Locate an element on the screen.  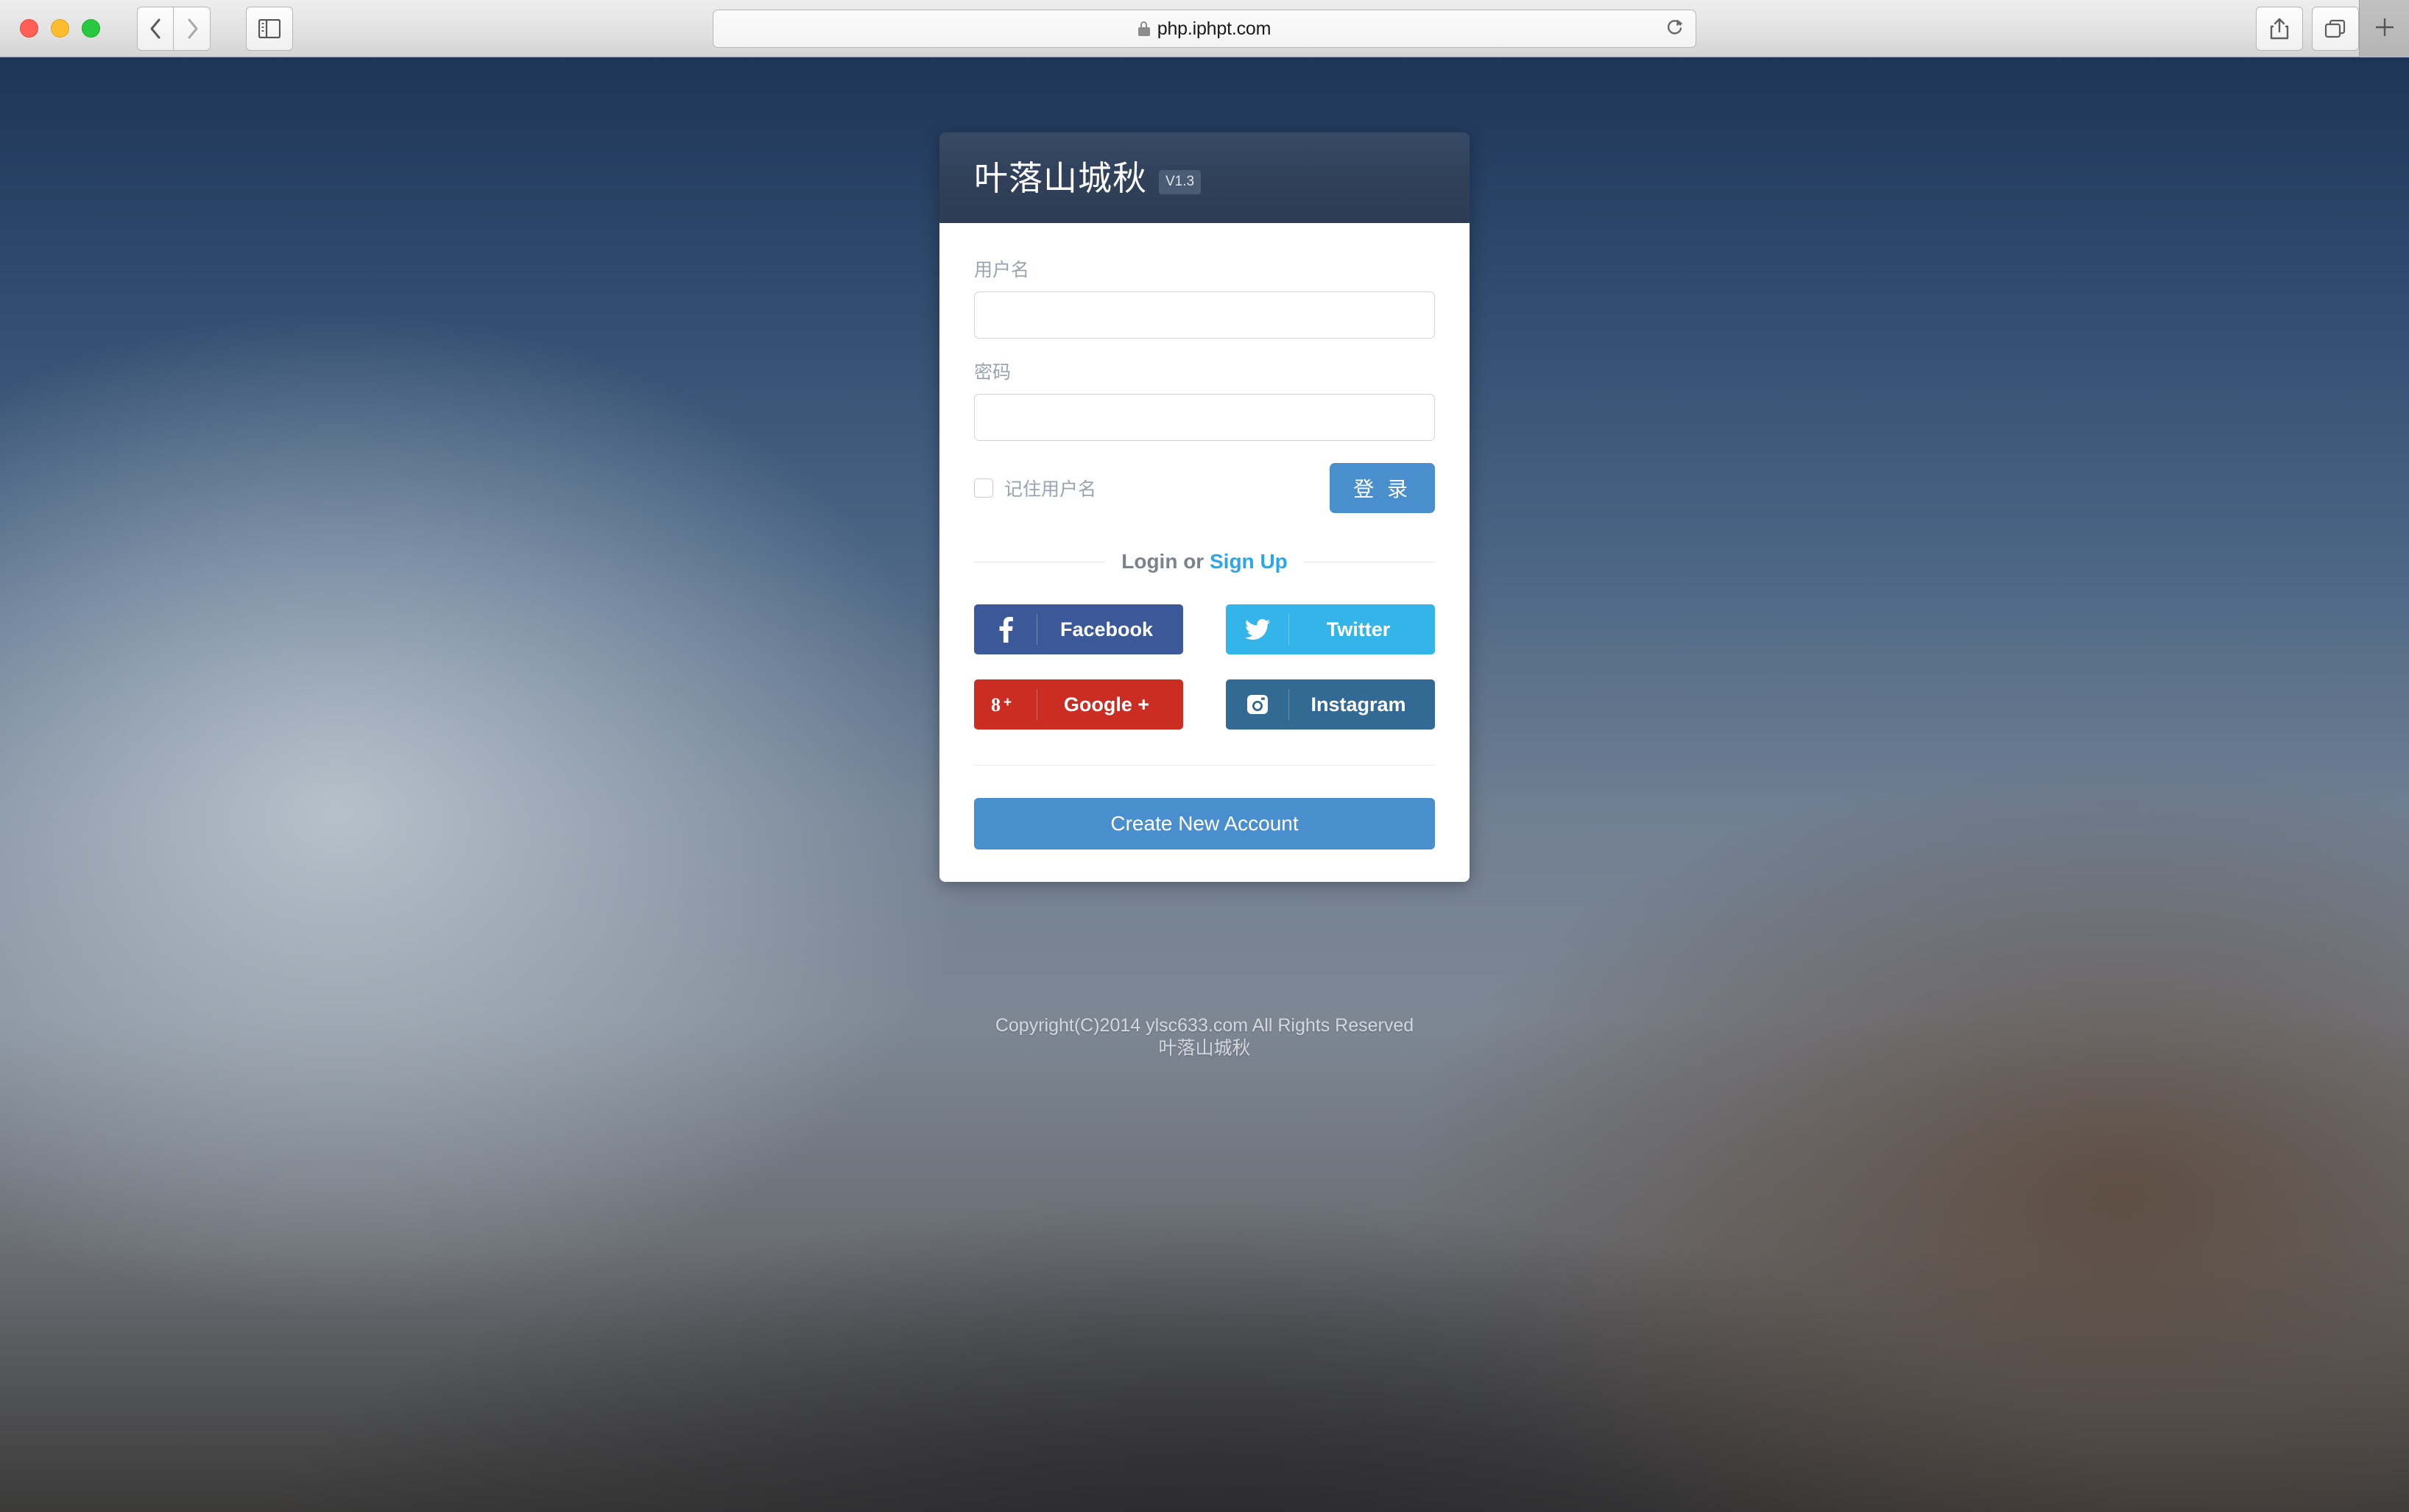
show-all-tabs-icon is located at coordinates (2335, 28).